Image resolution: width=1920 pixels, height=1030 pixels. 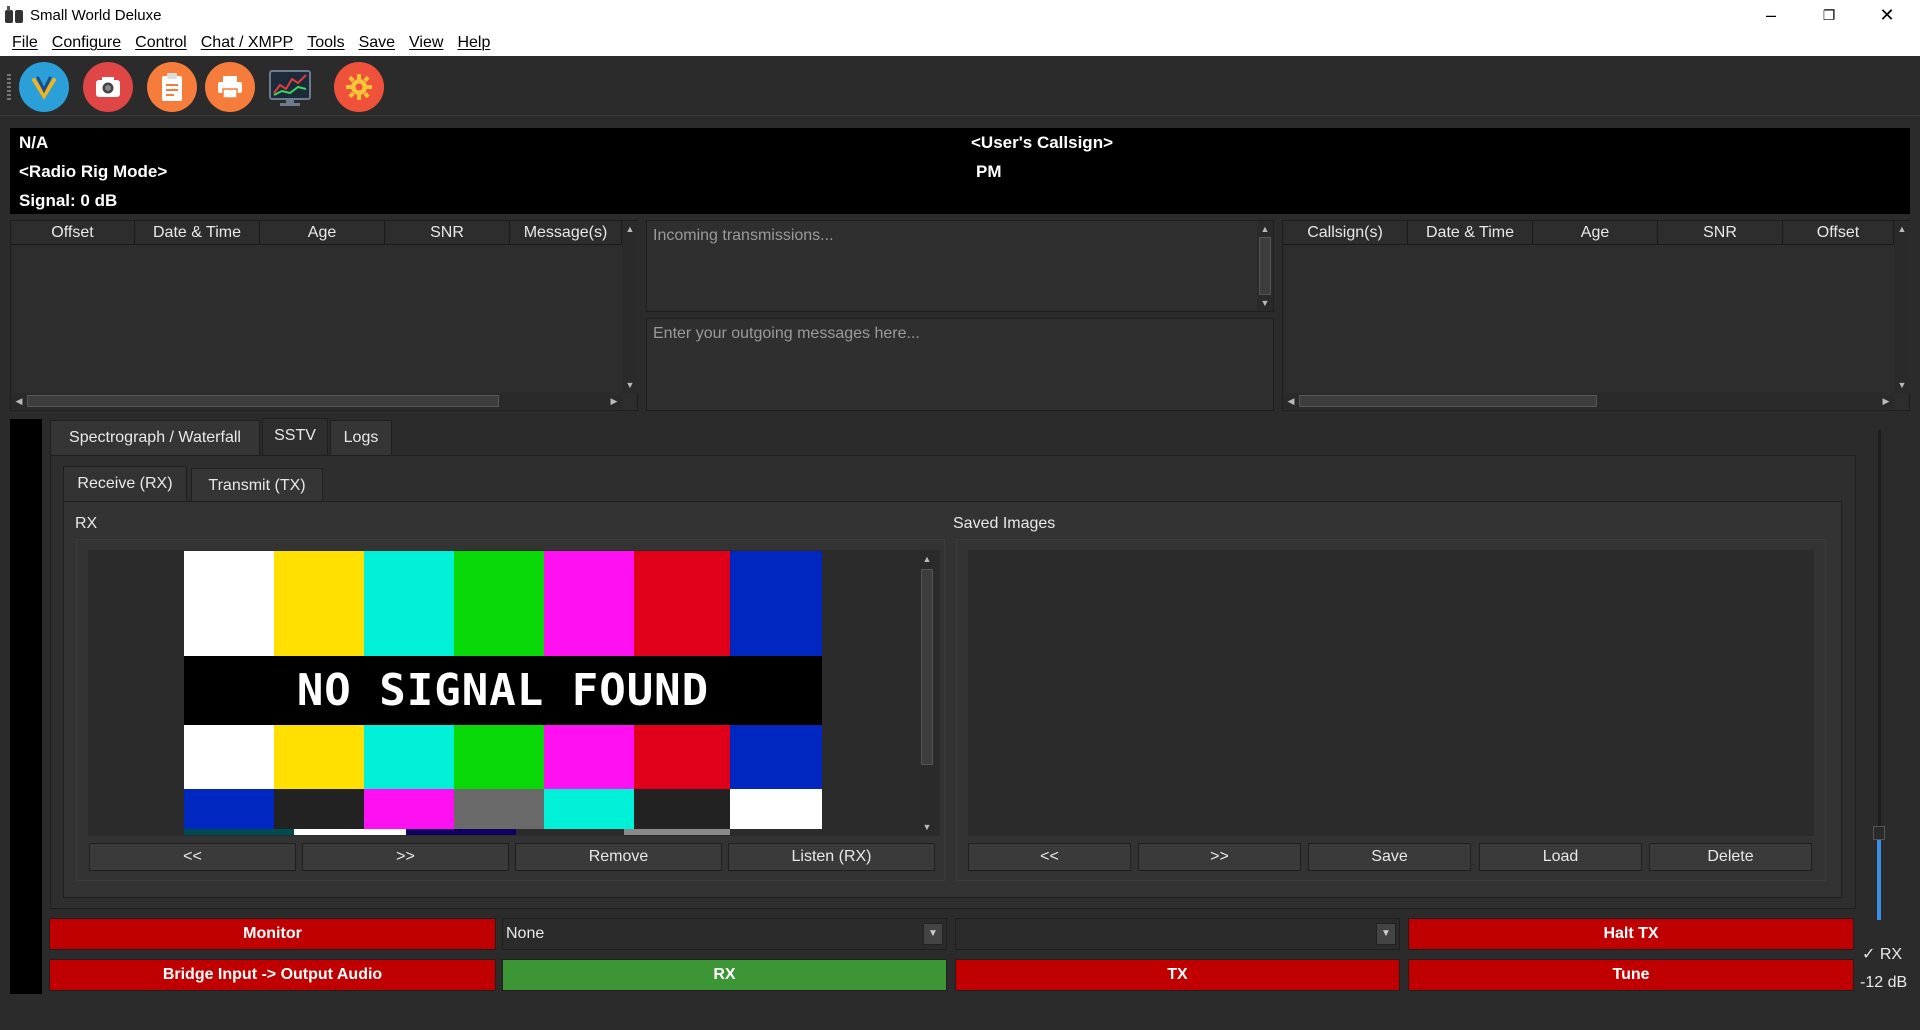 I want to click on menu-control: Control, so click(x=162, y=43).